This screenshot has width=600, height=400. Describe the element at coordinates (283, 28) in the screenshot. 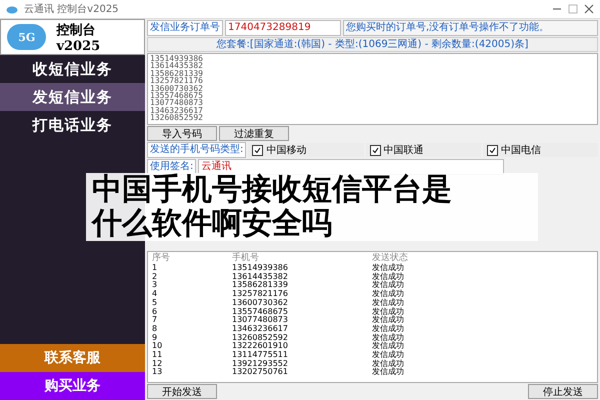

I see `order-input: 1740473289819` at that location.